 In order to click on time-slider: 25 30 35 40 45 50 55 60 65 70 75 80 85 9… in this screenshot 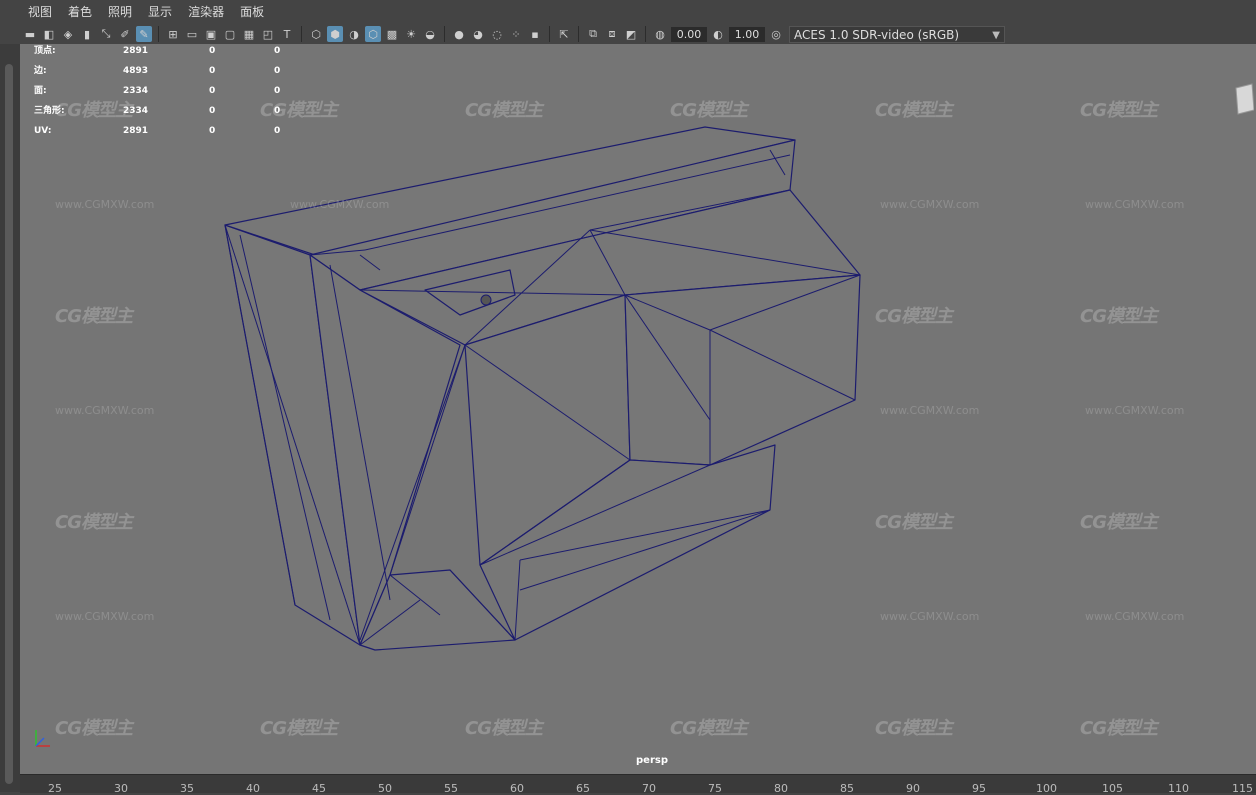, I will do `click(638, 784)`.